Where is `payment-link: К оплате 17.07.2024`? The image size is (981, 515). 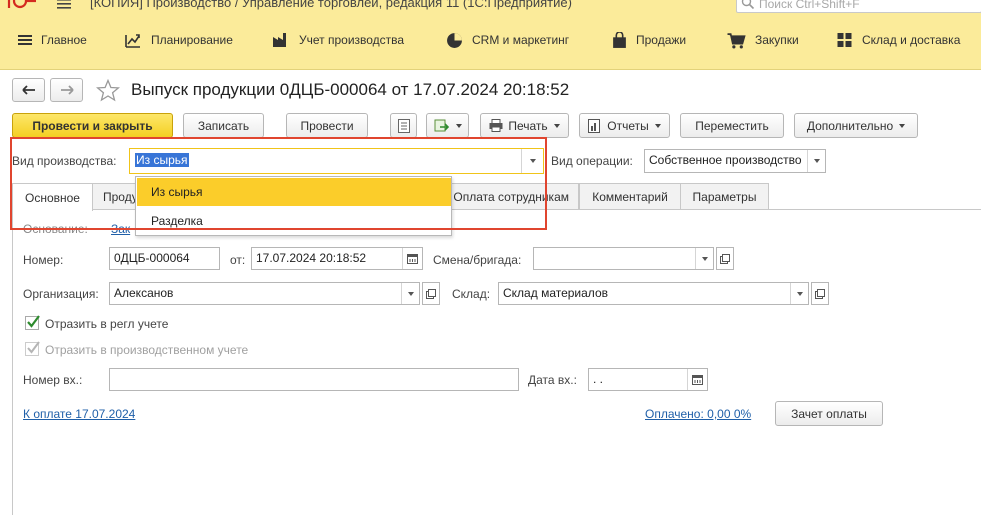 payment-link: К оплате 17.07.2024 is located at coordinates (79, 414).